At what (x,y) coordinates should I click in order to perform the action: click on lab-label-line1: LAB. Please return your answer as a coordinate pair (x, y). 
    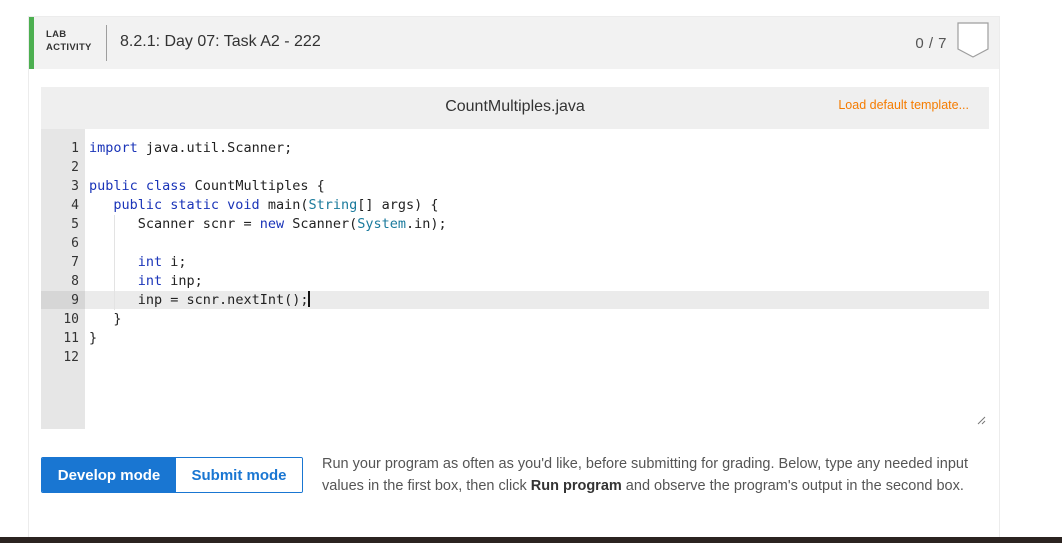
    Looking at the image, I should click on (56, 34).